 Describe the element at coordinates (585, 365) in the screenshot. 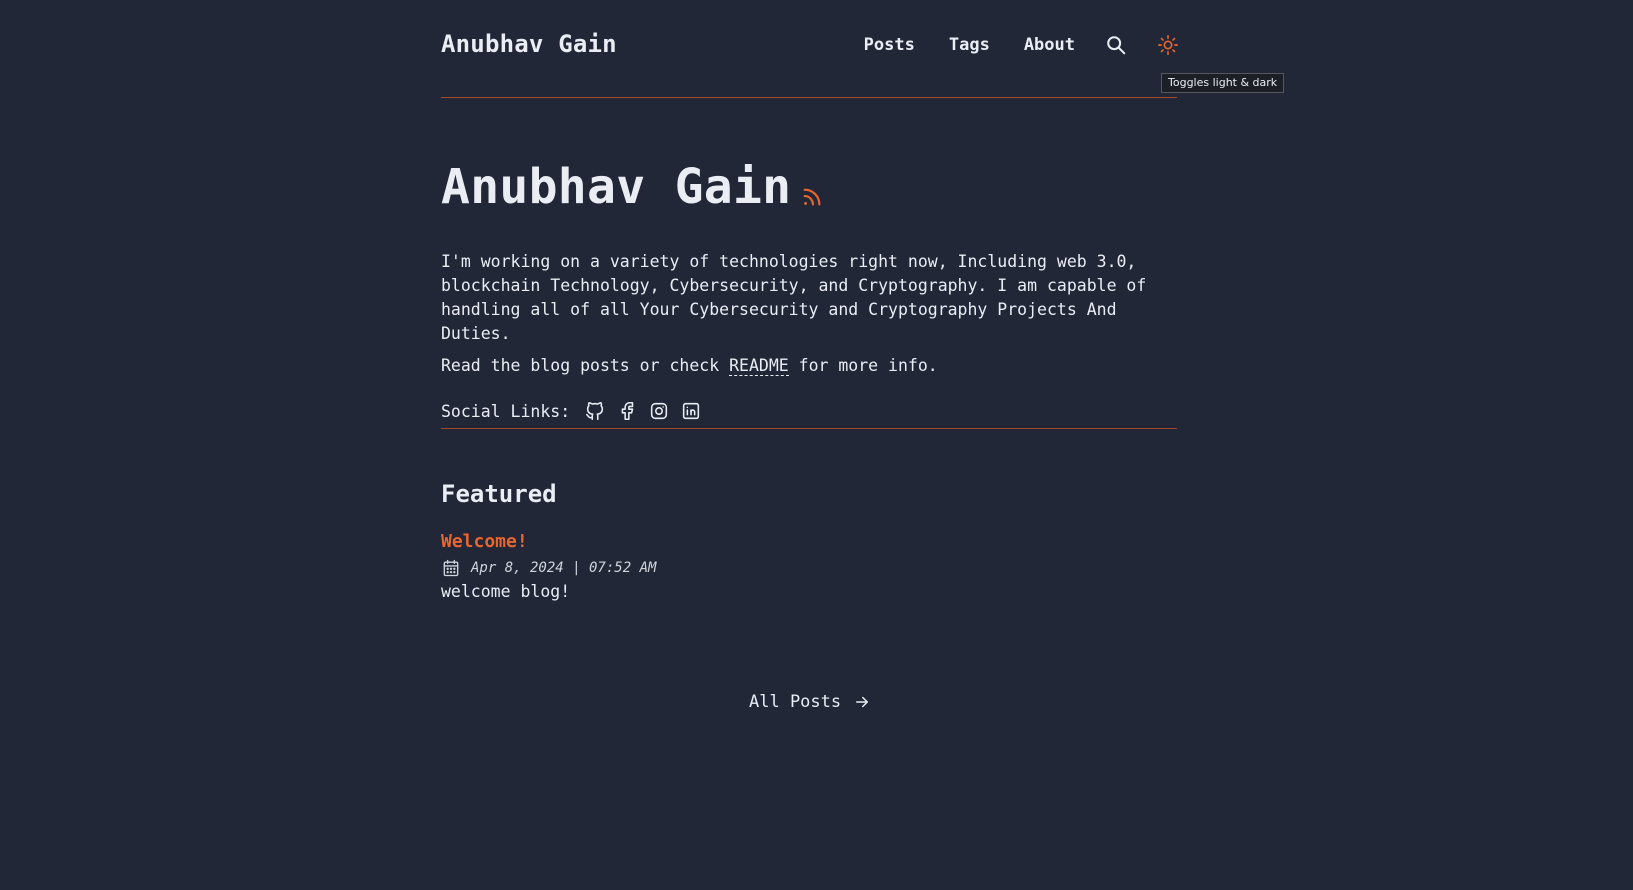

I see `readme-prefix-text: Read the blog posts or check` at that location.